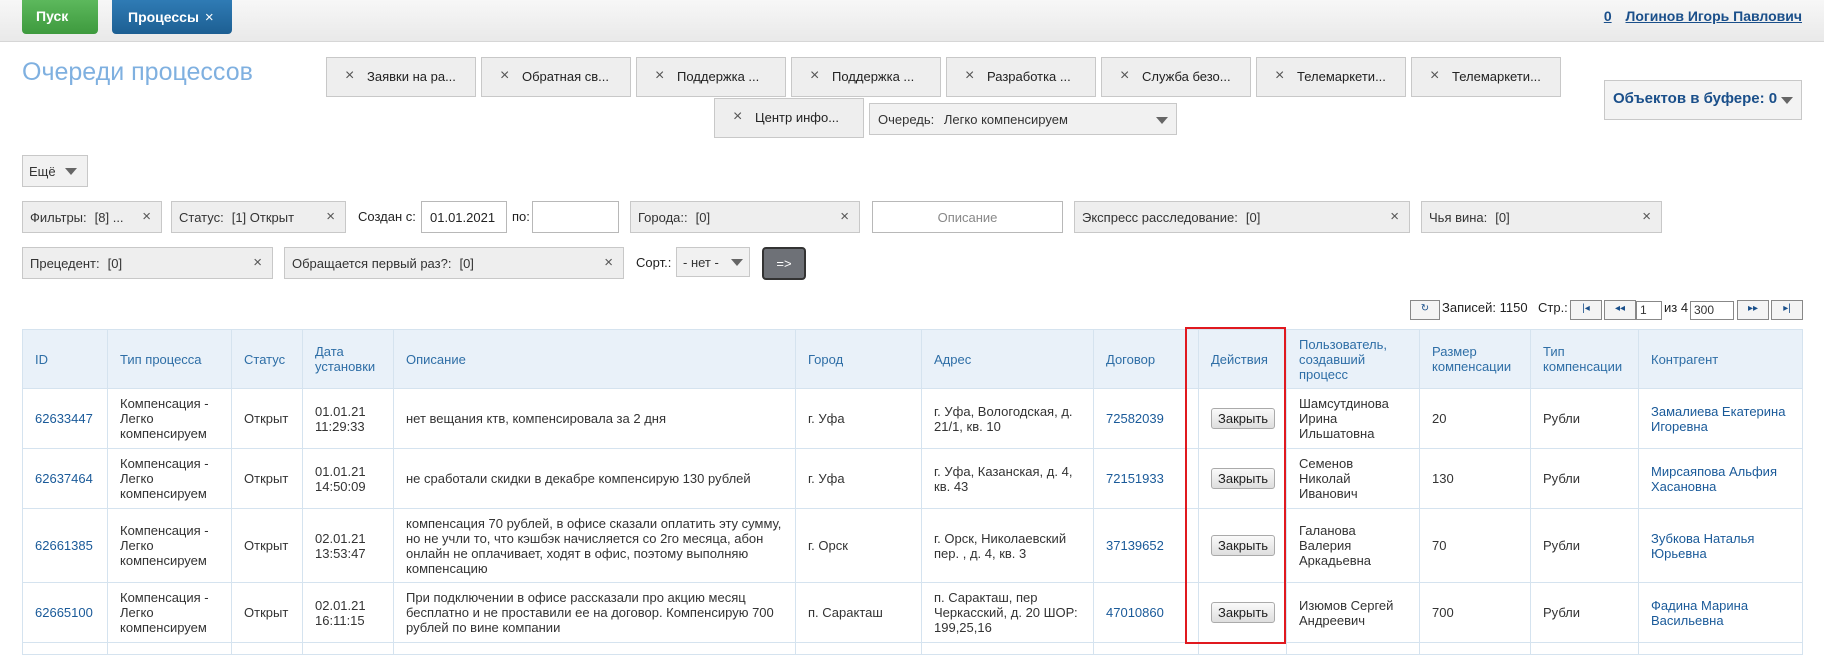 The height and width of the screenshot is (655, 1824). Describe the element at coordinates (1425, 310) in the screenshot. I see `refresh-icon: ↻` at that location.